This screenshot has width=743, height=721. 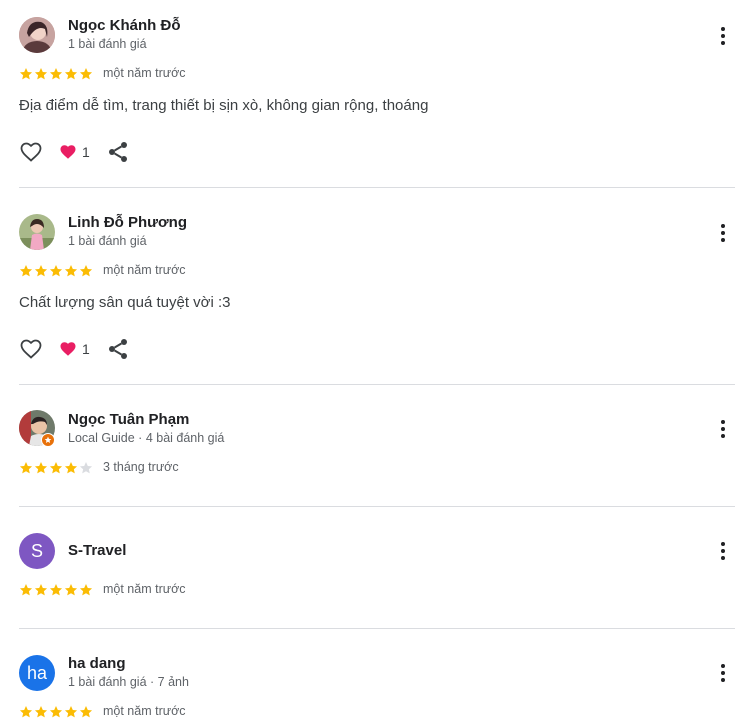 What do you see at coordinates (97, 550) in the screenshot?
I see `reviewer-name: S-Travel` at bounding box center [97, 550].